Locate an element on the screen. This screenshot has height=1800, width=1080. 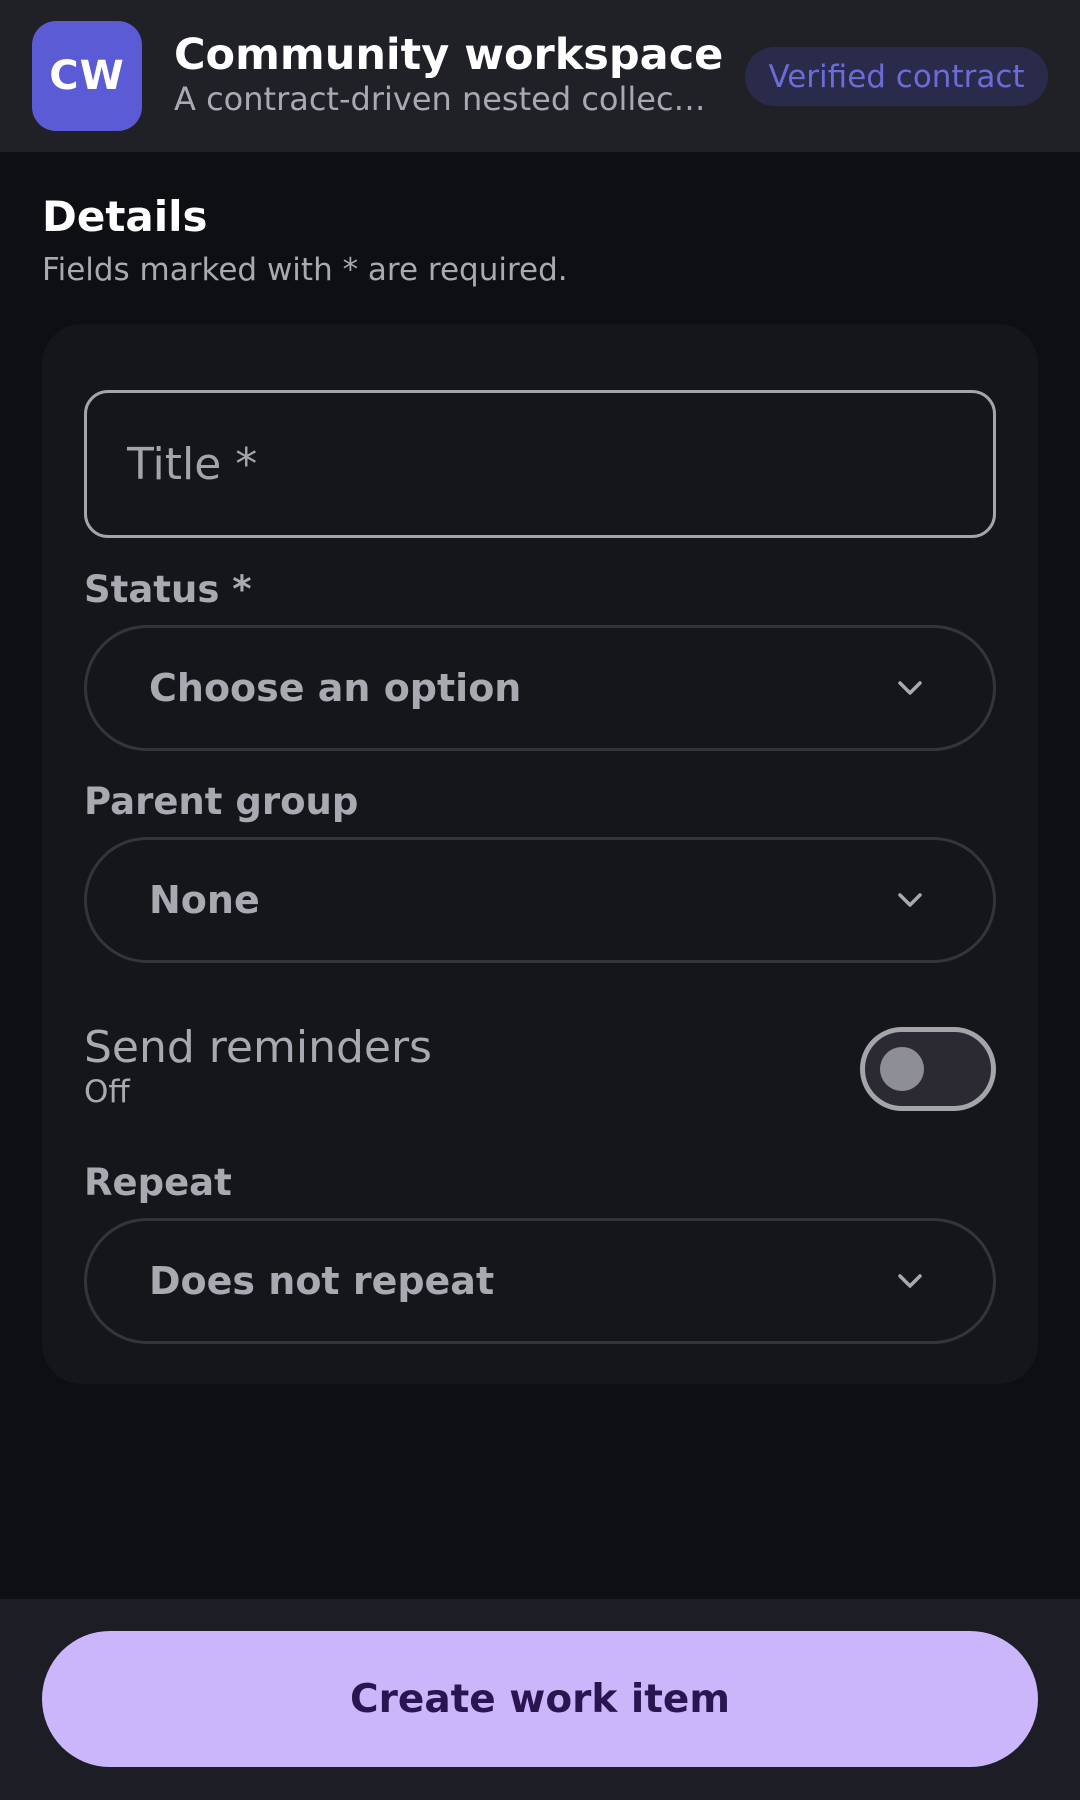
workspace-subtitle: A contract-driven nested collection is located at coordinates (444, 99).